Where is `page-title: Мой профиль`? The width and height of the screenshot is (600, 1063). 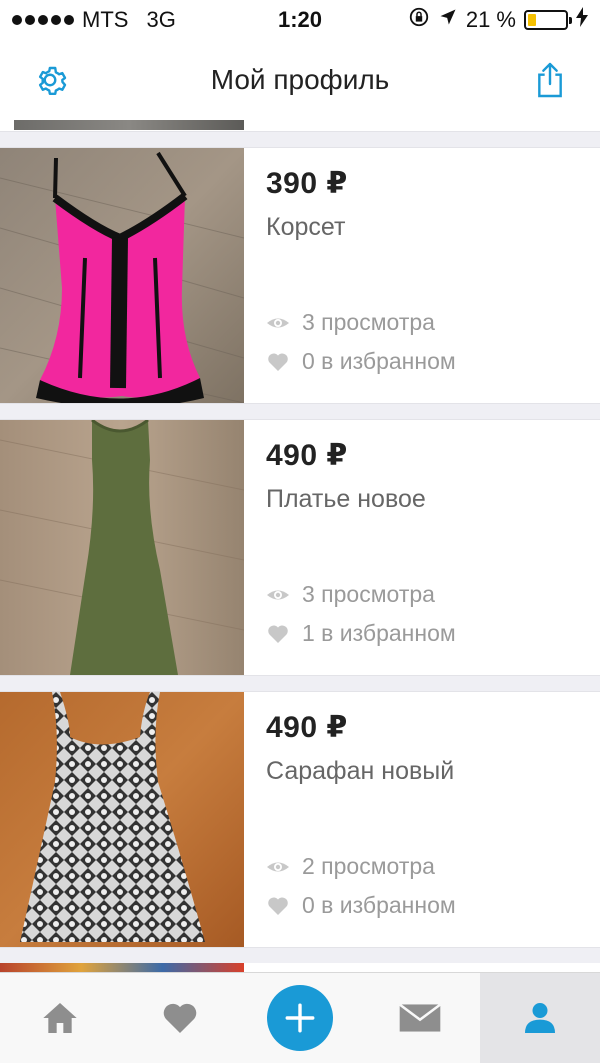
page-title: Мой профиль is located at coordinates (300, 79).